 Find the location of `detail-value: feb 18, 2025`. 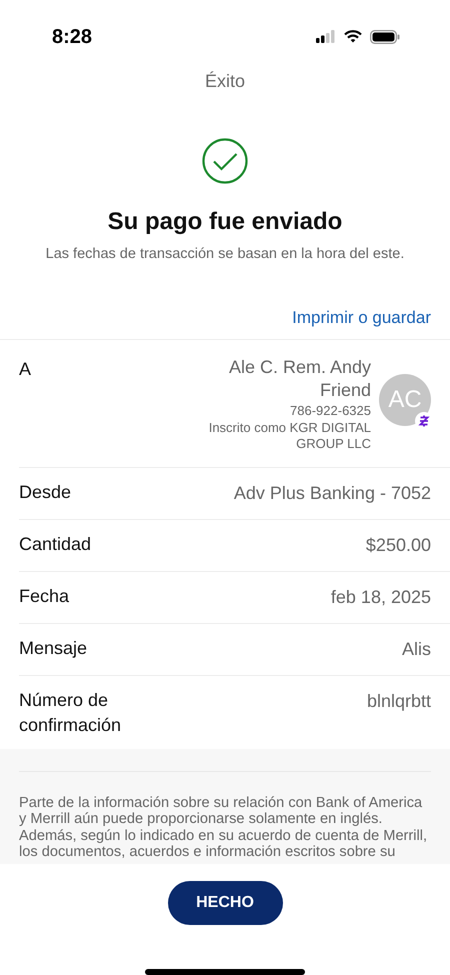

detail-value: feb 18, 2025 is located at coordinates (380, 598).